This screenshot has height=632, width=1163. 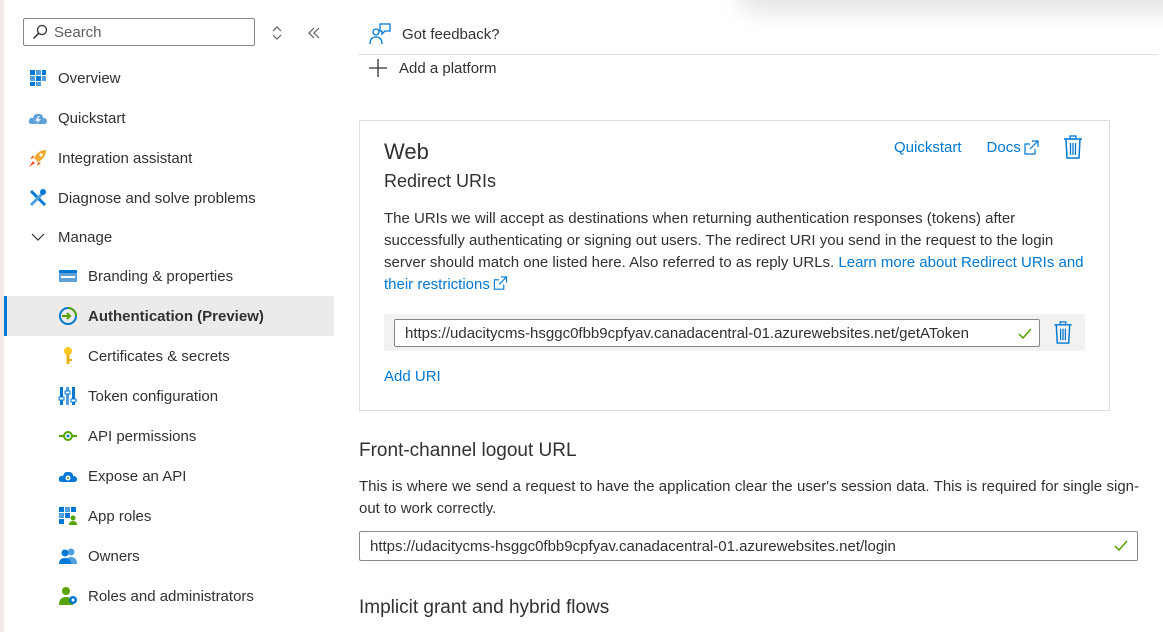 I want to click on sidebar-item-label: App roles, so click(x=120, y=516).